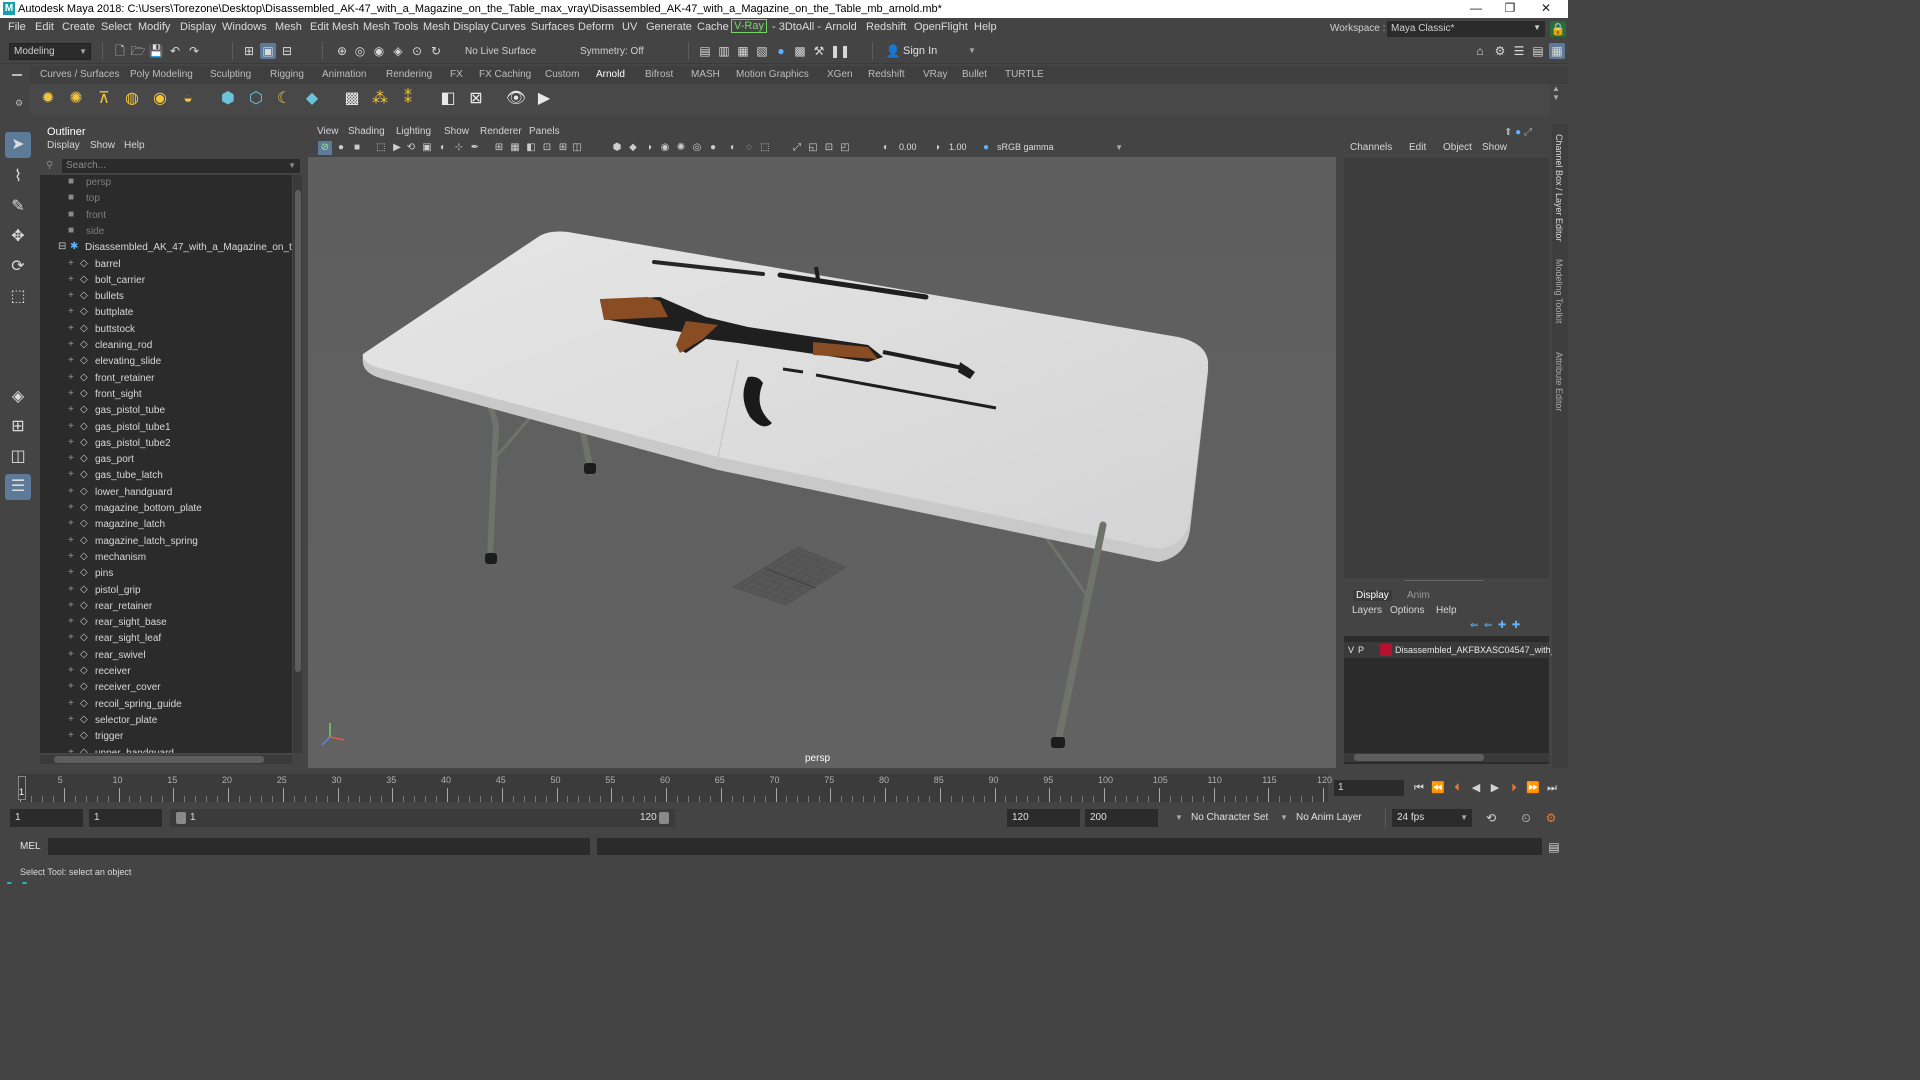 The width and height of the screenshot is (1920, 1080). Describe the element at coordinates (1494, 147) in the screenshot. I see `channel-menu-show: Show` at that location.